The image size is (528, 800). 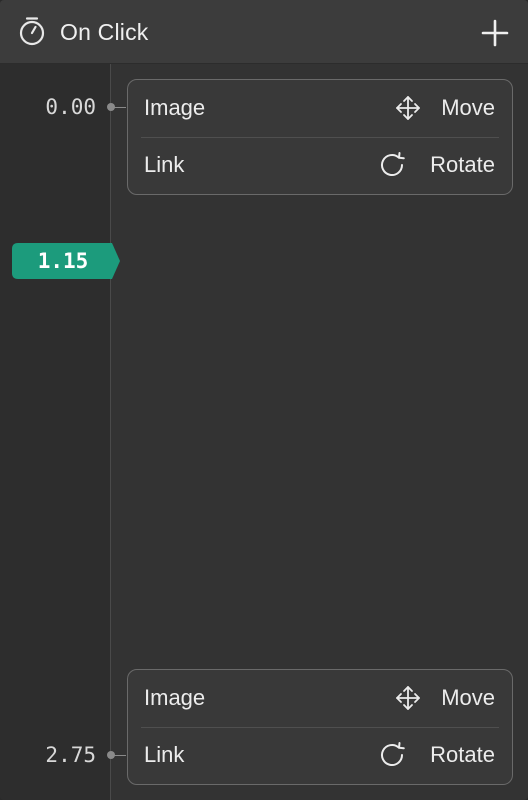 I want to click on timeline-track-line, so click(x=110, y=432).